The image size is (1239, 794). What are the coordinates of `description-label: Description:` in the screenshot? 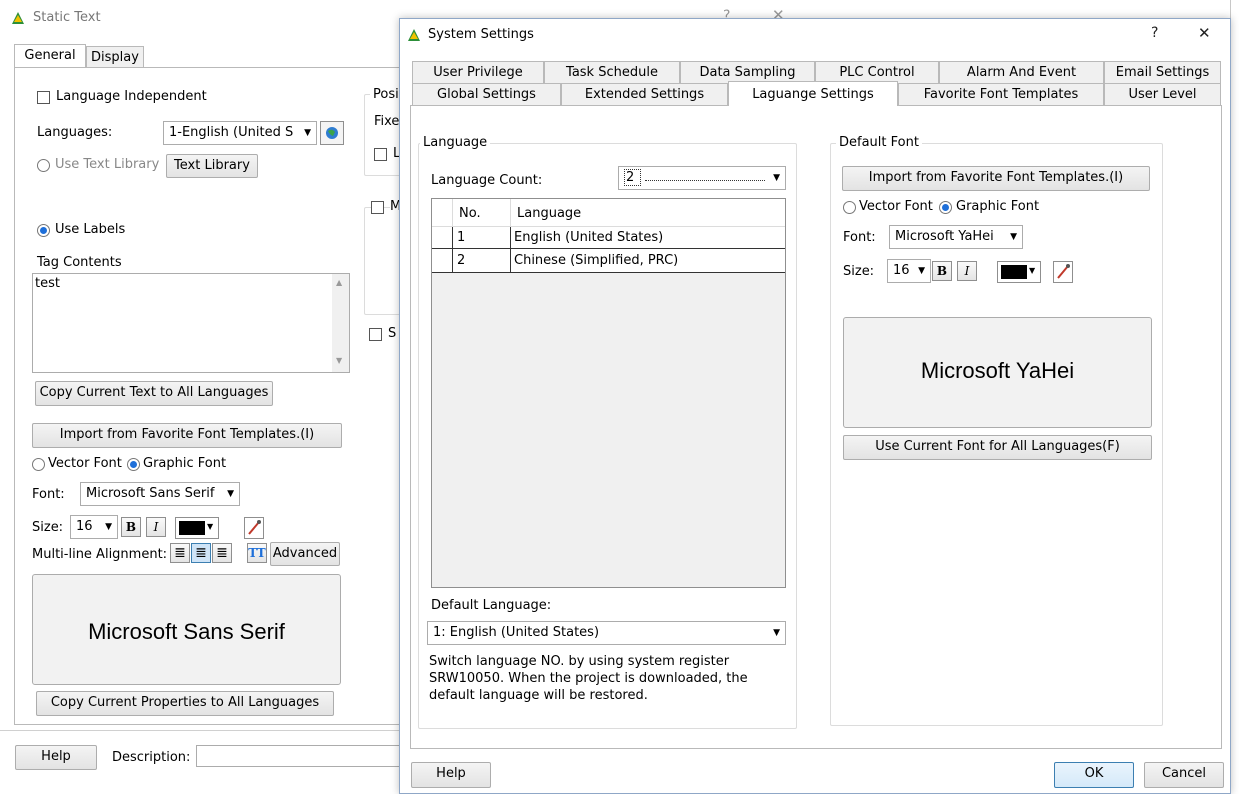 It's located at (151, 757).